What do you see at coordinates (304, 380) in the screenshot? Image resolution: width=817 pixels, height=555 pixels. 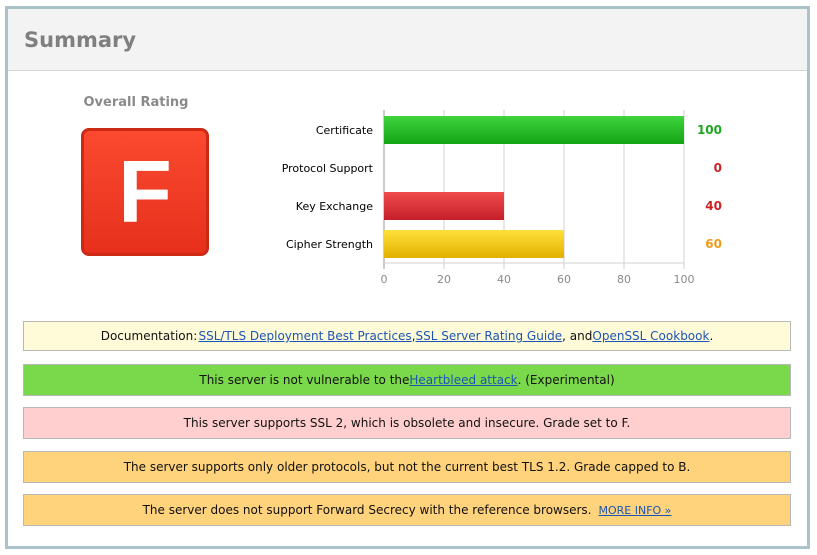 I see `heartbleed-prefix: This server is not vulnerable to the` at bounding box center [304, 380].